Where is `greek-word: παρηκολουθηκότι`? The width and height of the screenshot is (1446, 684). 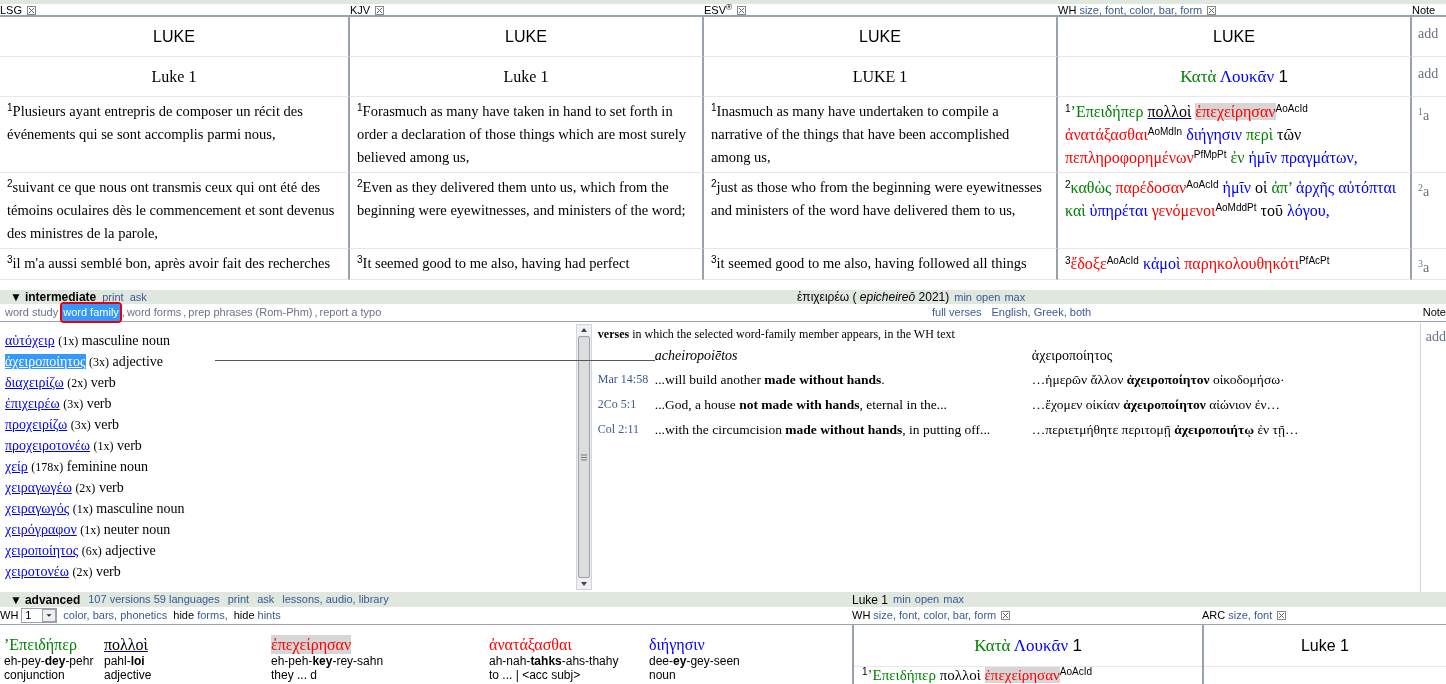 greek-word: παρηκολουθηκότι is located at coordinates (1241, 263).